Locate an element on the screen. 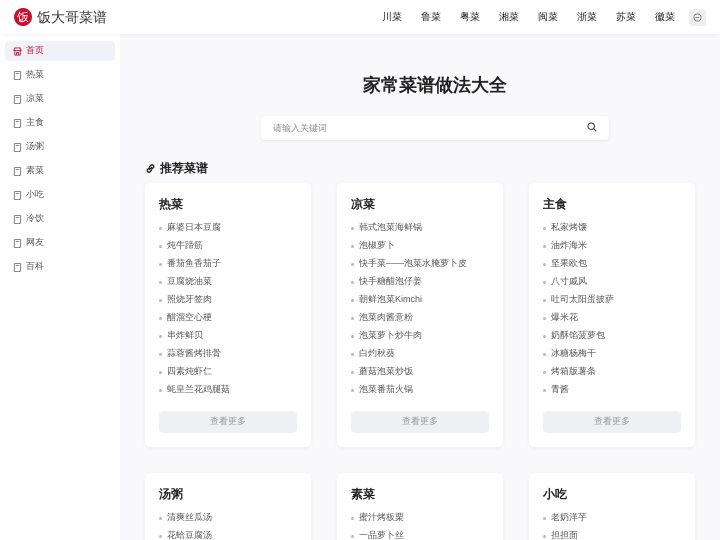 This screenshot has height=540, width=720. recipe-link: 快手糖醋泡仔姜 is located at coordinates (390, 282).